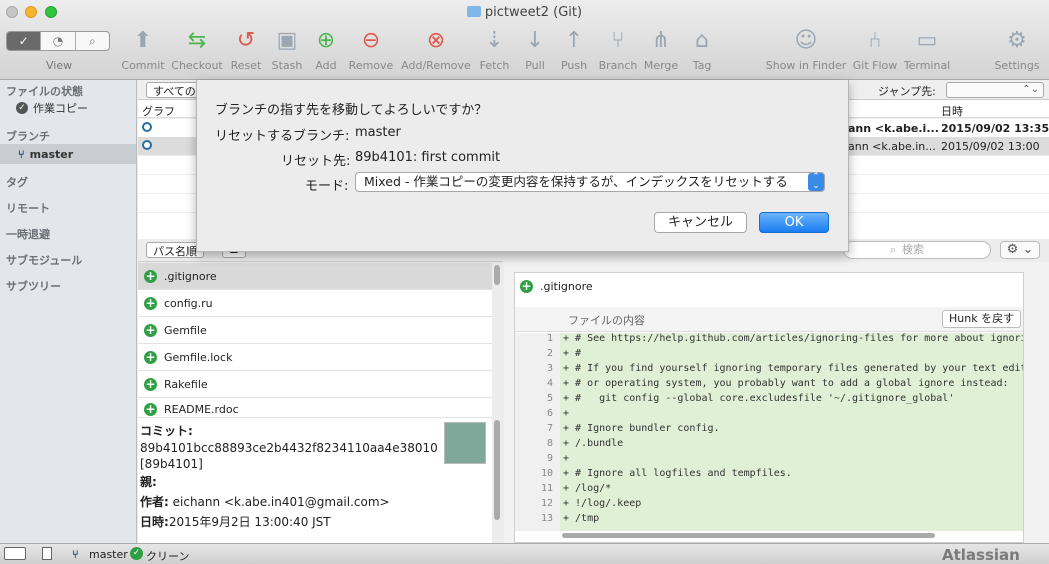 This screenshot has width=1049, height=564. I want to click on file-item: + Rakefile, so click(315, 384).